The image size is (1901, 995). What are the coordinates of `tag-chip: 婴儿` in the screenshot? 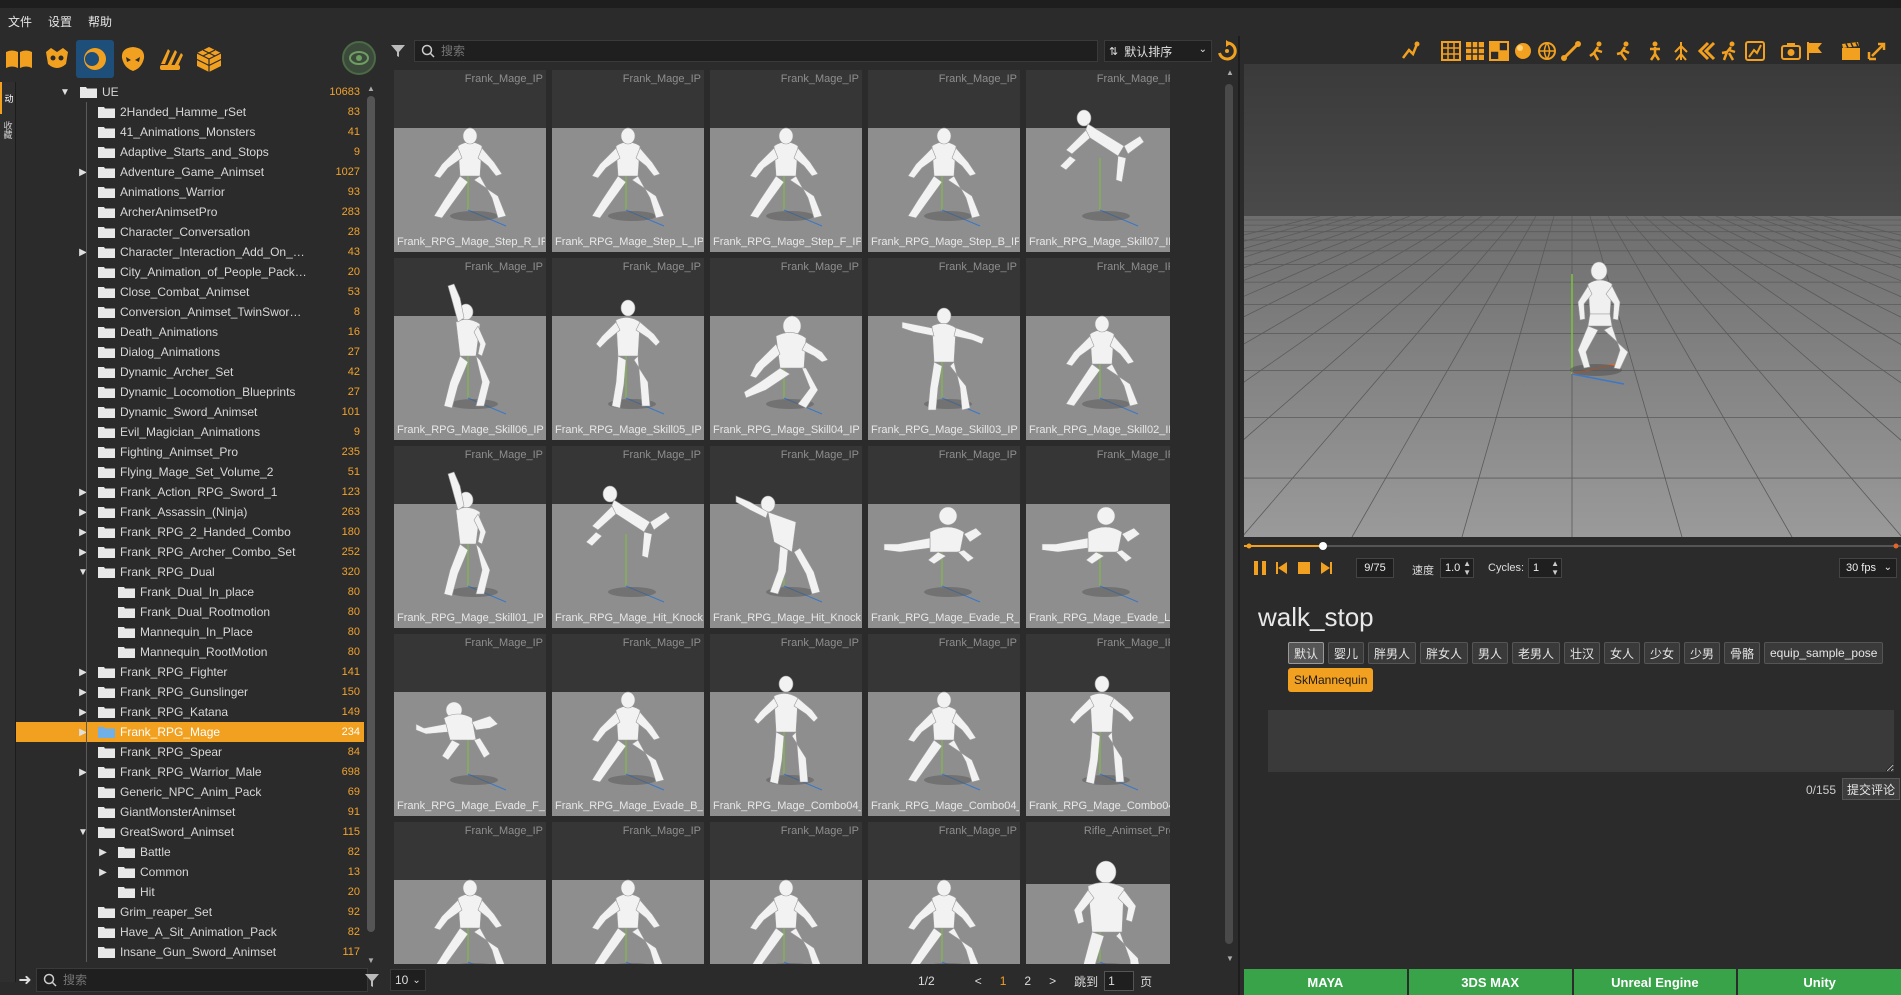 It's located at (1346, 653).